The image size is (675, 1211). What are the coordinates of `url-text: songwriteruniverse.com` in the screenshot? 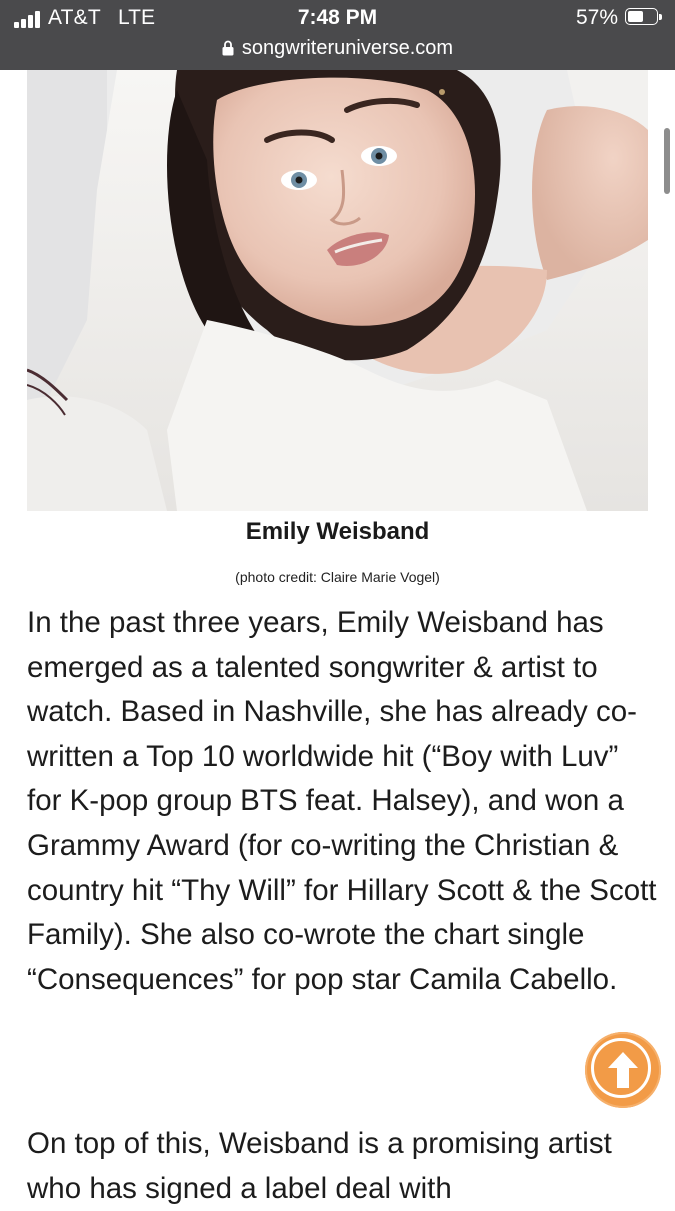 It's located at (347, 48).